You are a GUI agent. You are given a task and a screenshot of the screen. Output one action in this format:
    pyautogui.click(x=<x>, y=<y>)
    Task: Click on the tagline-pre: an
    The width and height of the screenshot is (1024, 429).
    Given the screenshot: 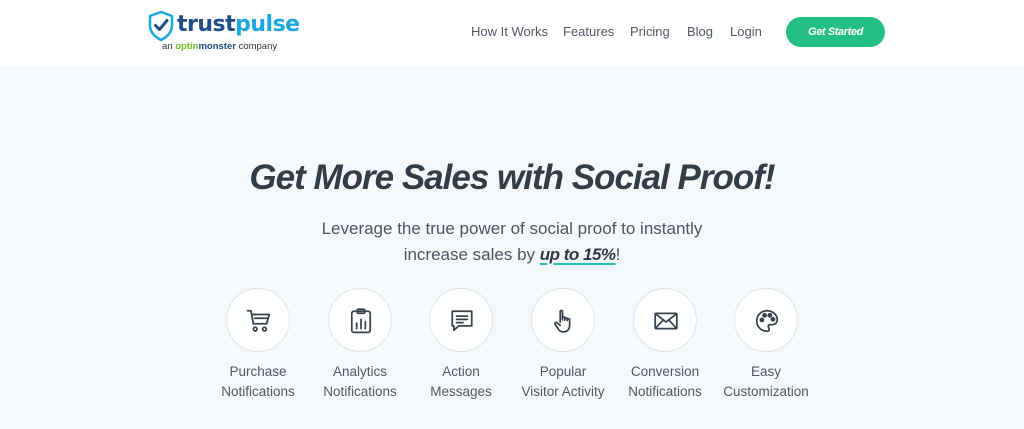 What is the action you would take?
    pyautogui.click(x=167, y=46)
    